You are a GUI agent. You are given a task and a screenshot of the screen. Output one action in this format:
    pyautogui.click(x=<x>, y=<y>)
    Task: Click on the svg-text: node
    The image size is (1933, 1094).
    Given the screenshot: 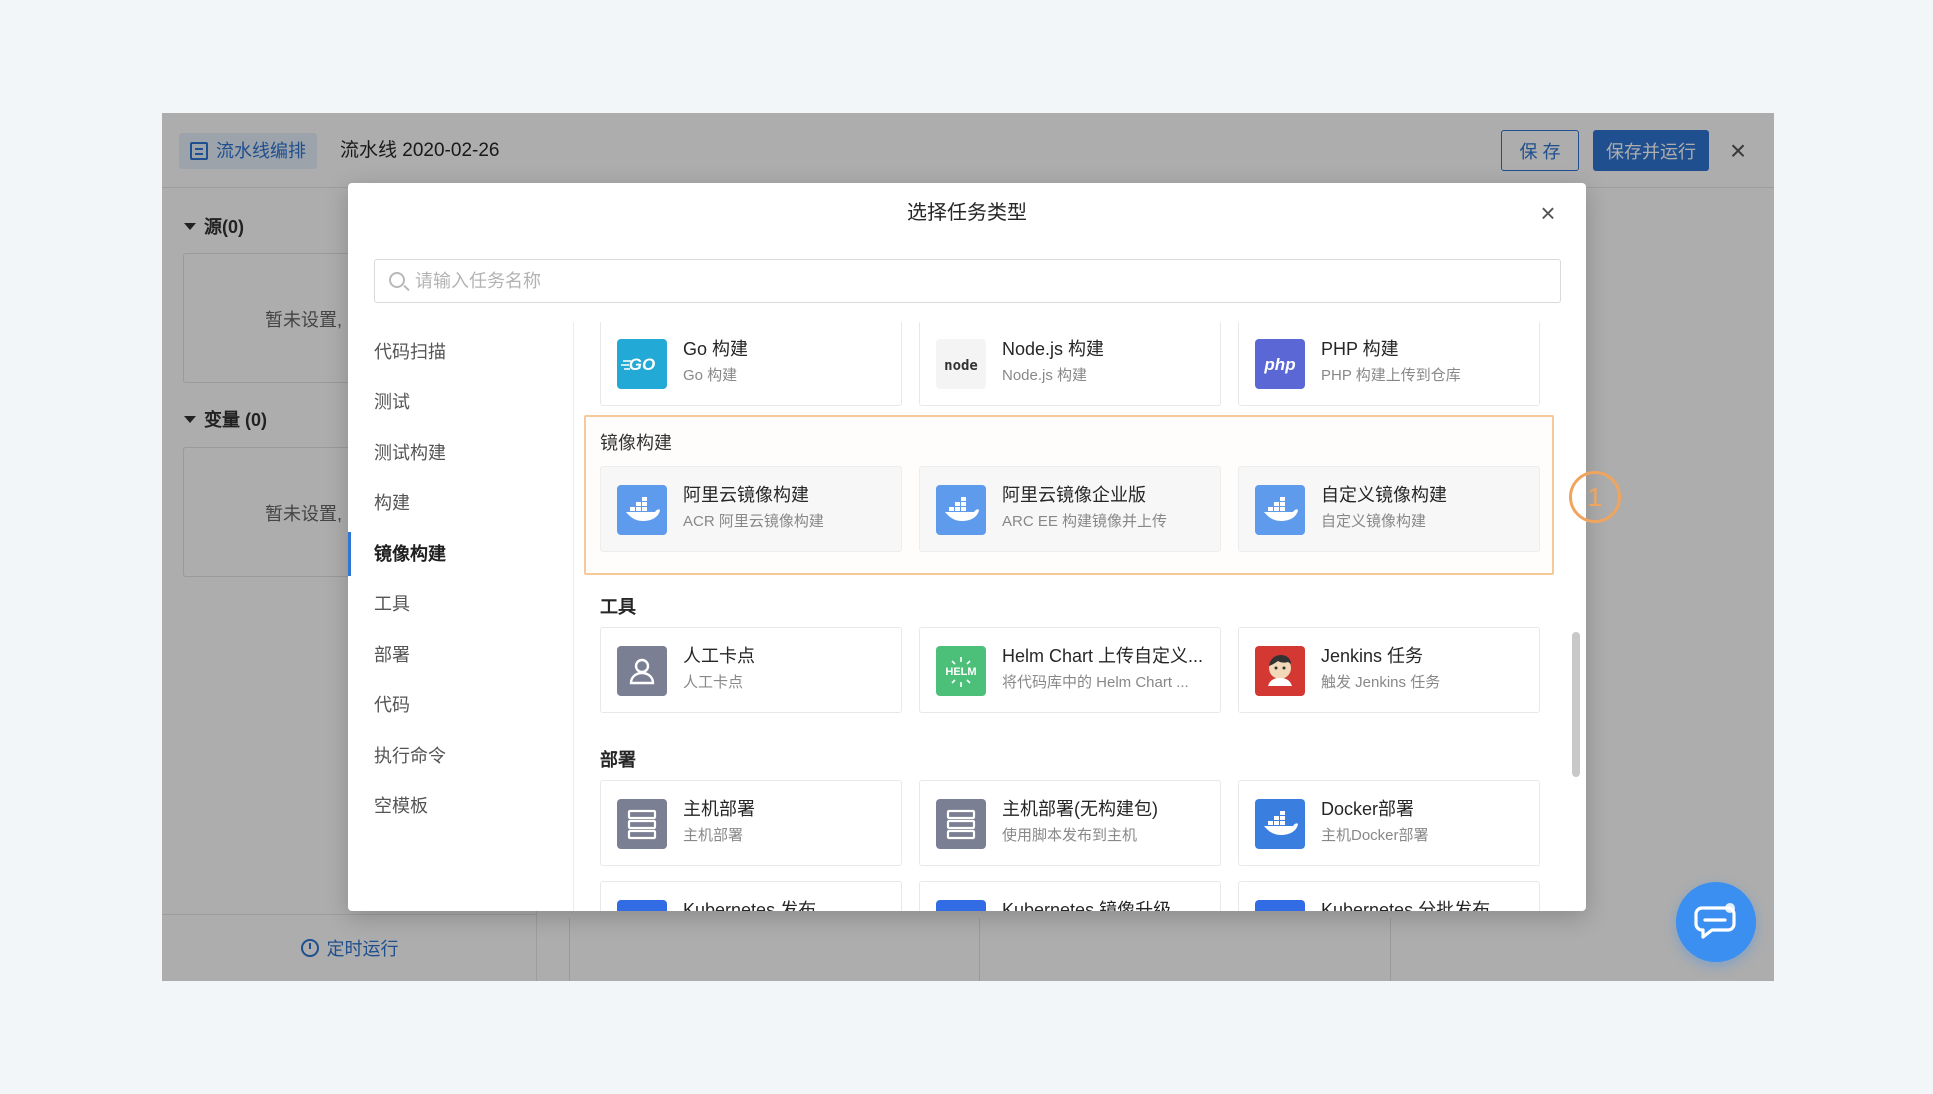 What is the action you would take?
    pyautogui.click(x=961, y=366)
    